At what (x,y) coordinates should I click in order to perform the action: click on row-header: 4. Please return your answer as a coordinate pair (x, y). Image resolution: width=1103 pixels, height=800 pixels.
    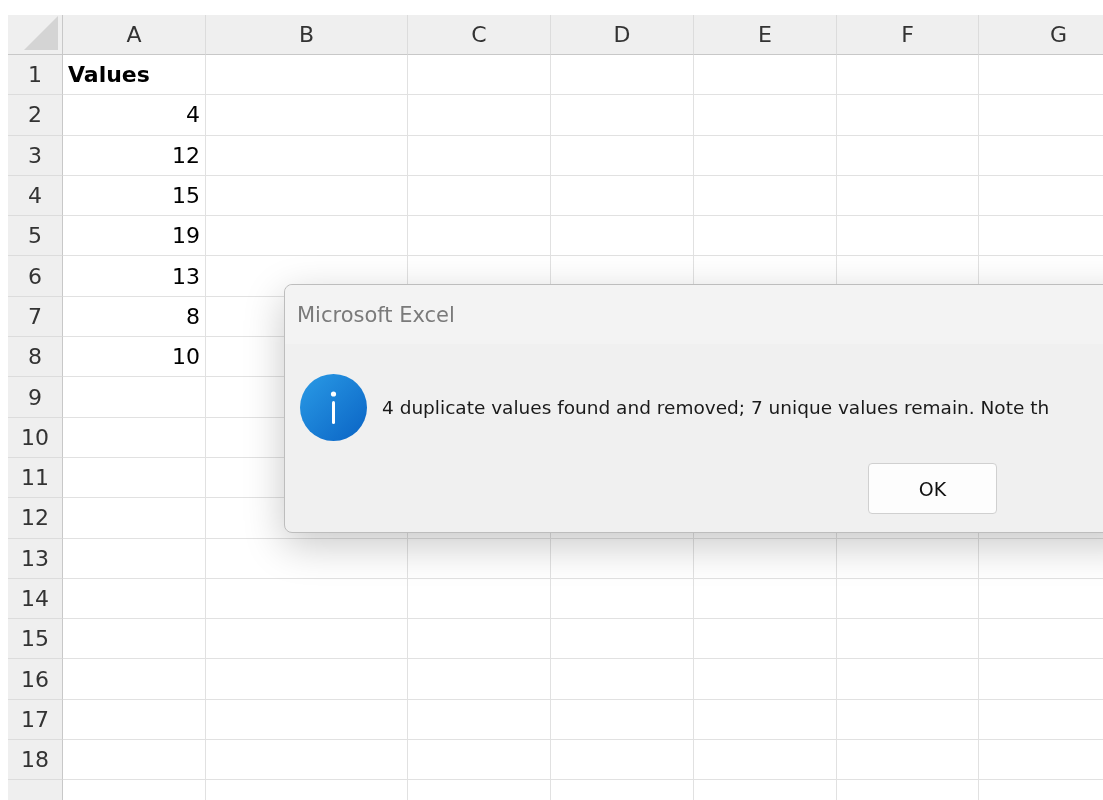
    Looking at the image, I should click on (35, 196).